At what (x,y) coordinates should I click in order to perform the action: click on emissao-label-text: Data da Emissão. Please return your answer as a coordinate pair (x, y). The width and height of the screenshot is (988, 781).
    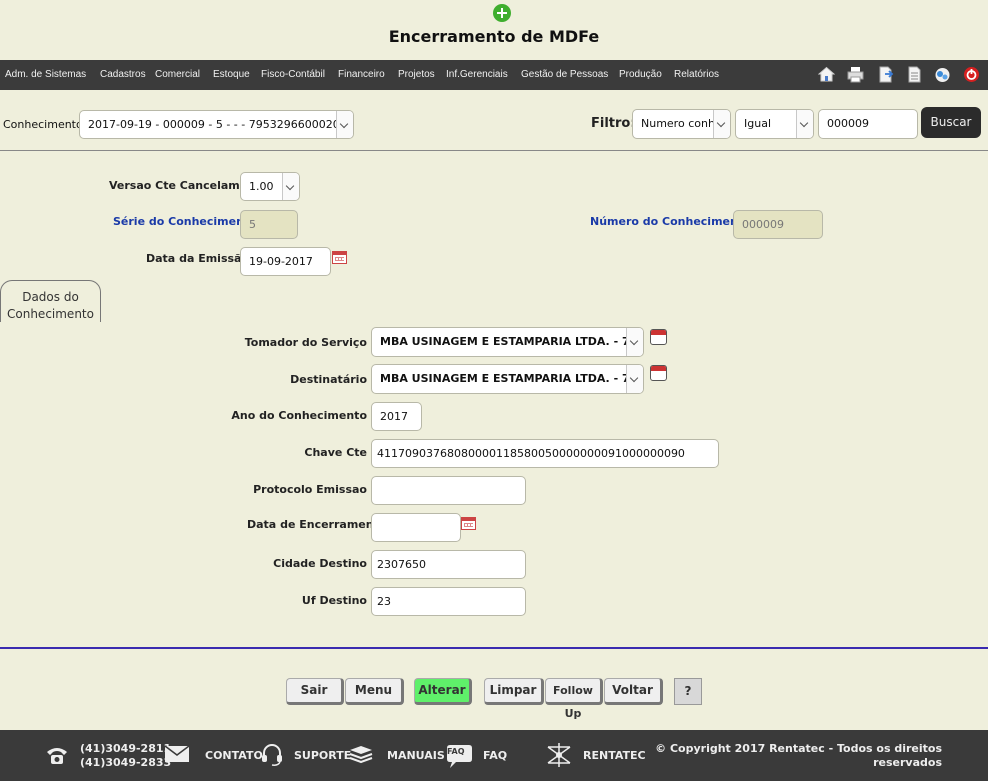
    Looking at the image, I should click on (198, 258).